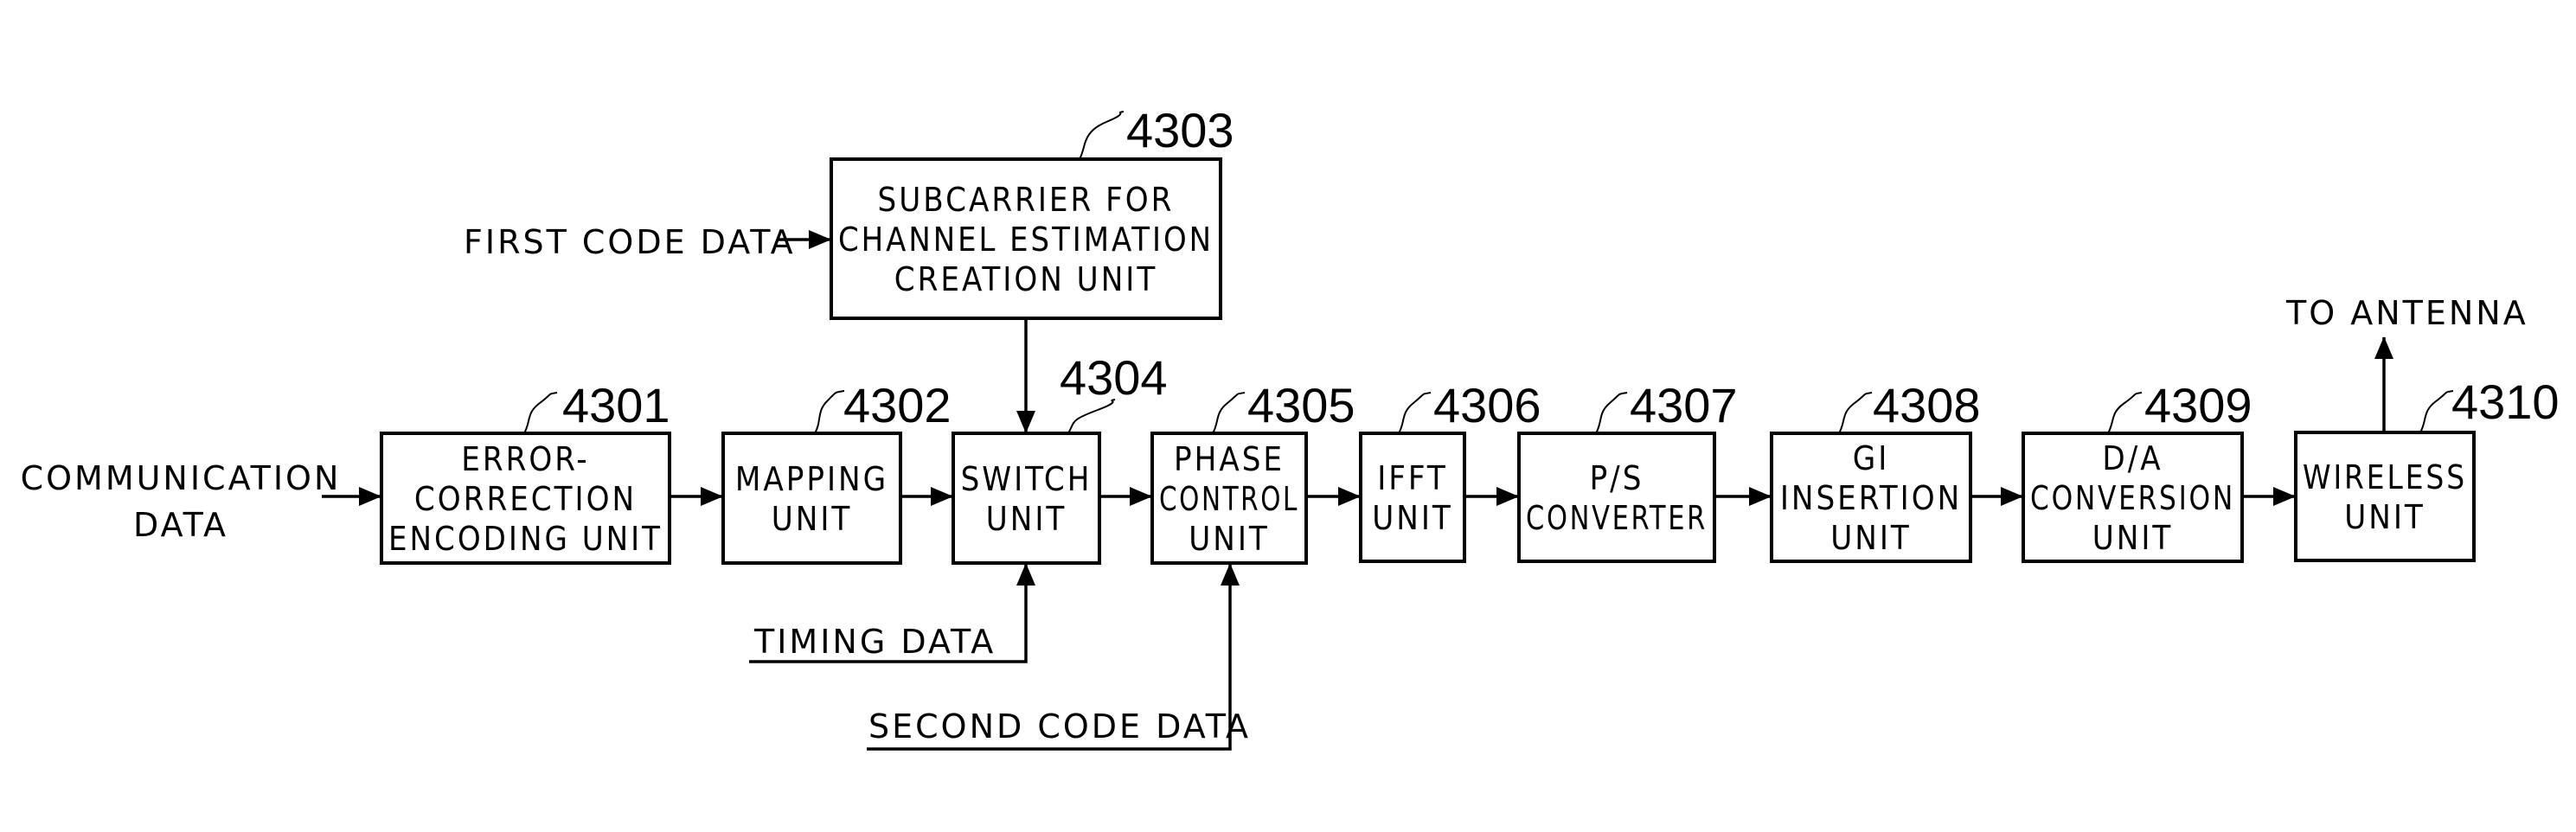 The height and width of the screenshot is (832, 2576). I want to click on block-label-line: CONVERSION, so click(2132, 498).